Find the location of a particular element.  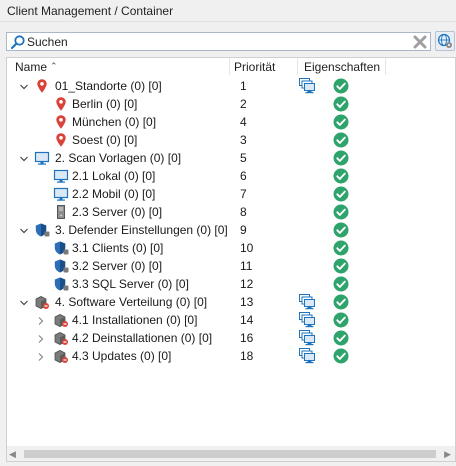

priority-value: 10 is located at coordinates (247, 248).